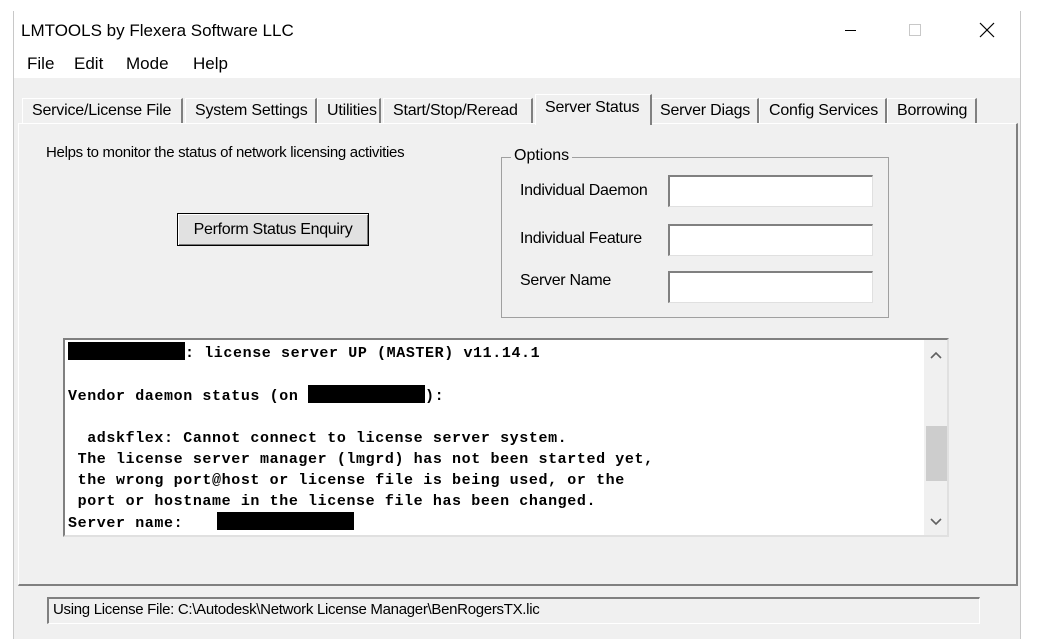  I want to click on menu-file: File, so click(40, 64).